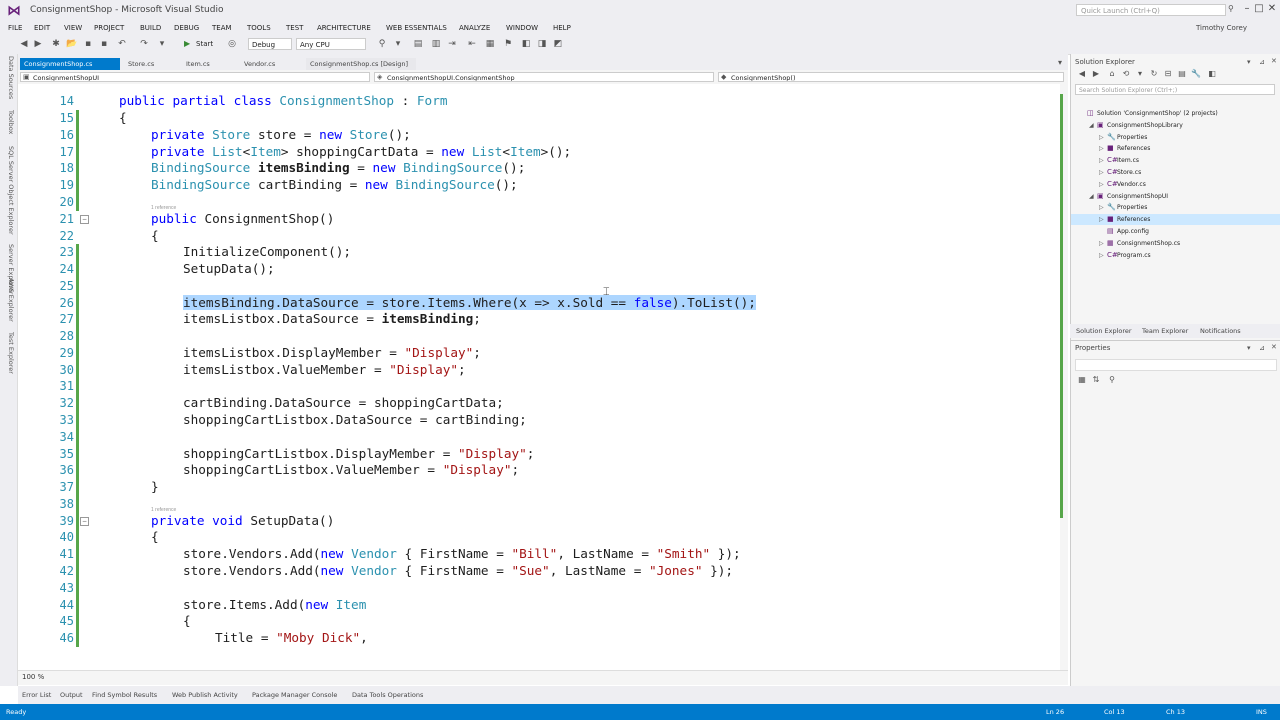  Describe the element at coordinates (124, 695) in the screenshot. I see `tab-find-symbol-results: Find Symbol Results` at that location.